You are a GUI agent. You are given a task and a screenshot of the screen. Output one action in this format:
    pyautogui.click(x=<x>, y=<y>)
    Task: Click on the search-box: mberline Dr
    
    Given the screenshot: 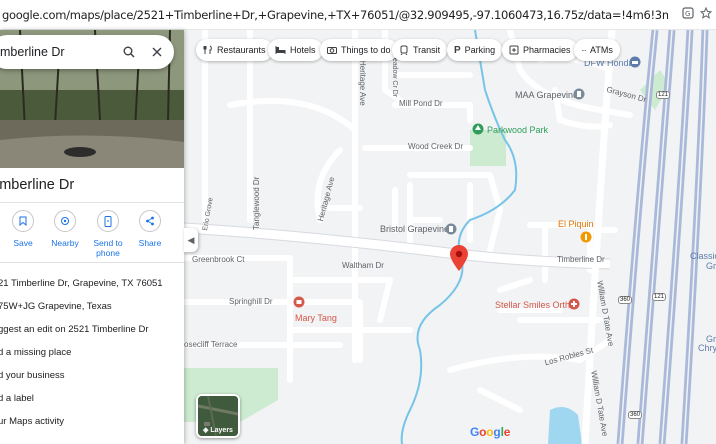 What is the action you would take?
    pyautogui.click(x=87, y=52)
    